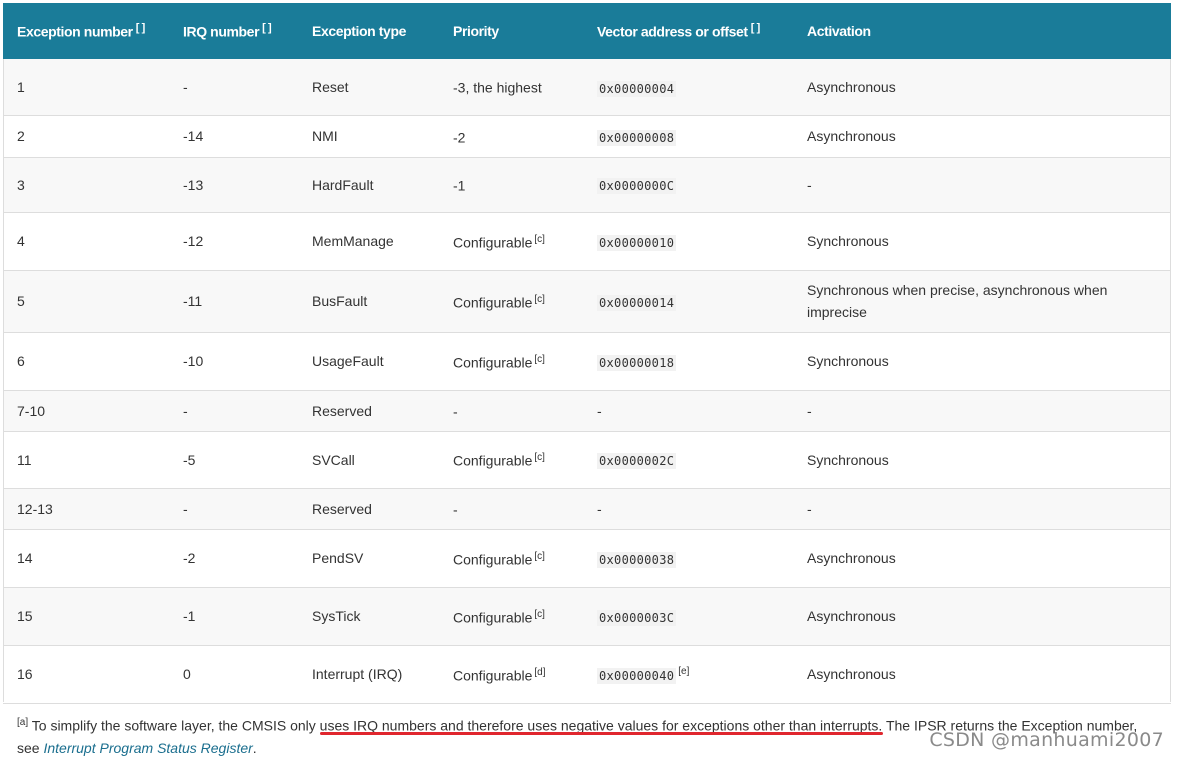 This screenshot has width=1178, height=759. Describe the element at coordinates (147, 748) in the screenshot. I see `ipsr-link: Interrupt Program Status Register` at that location.